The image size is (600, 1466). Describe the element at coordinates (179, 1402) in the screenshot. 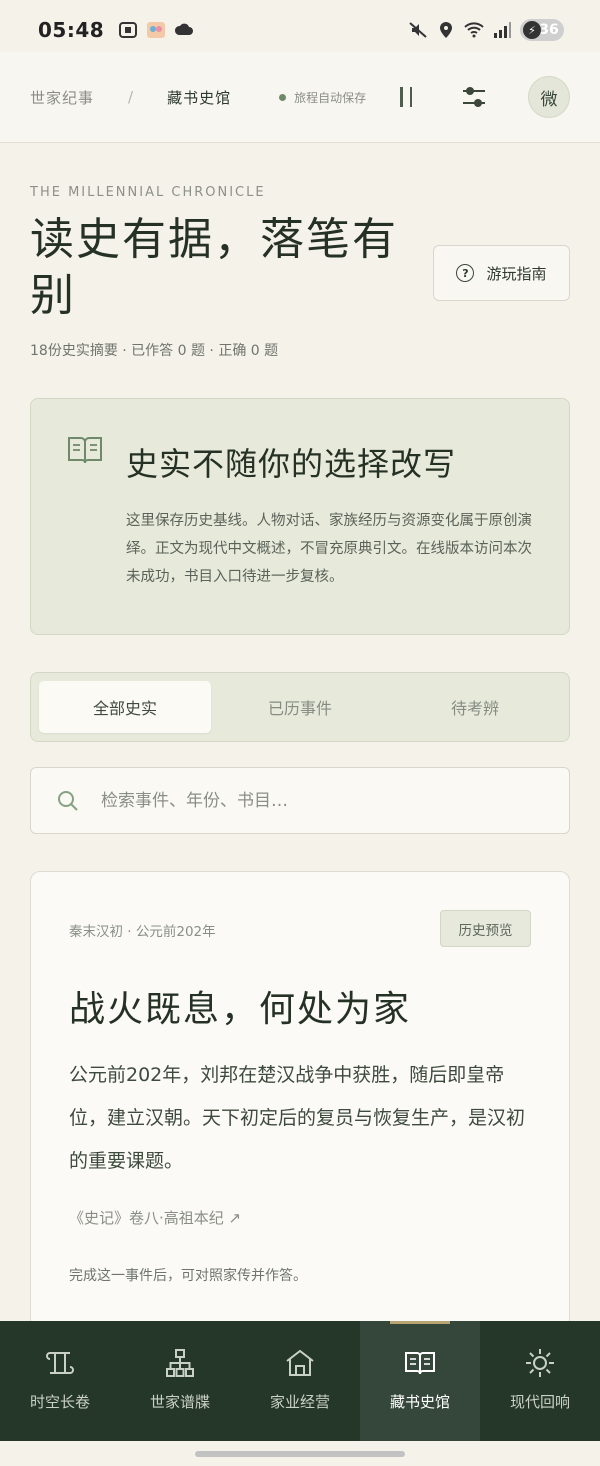

I see `tabbar-label: 世家谱牒` at that location.